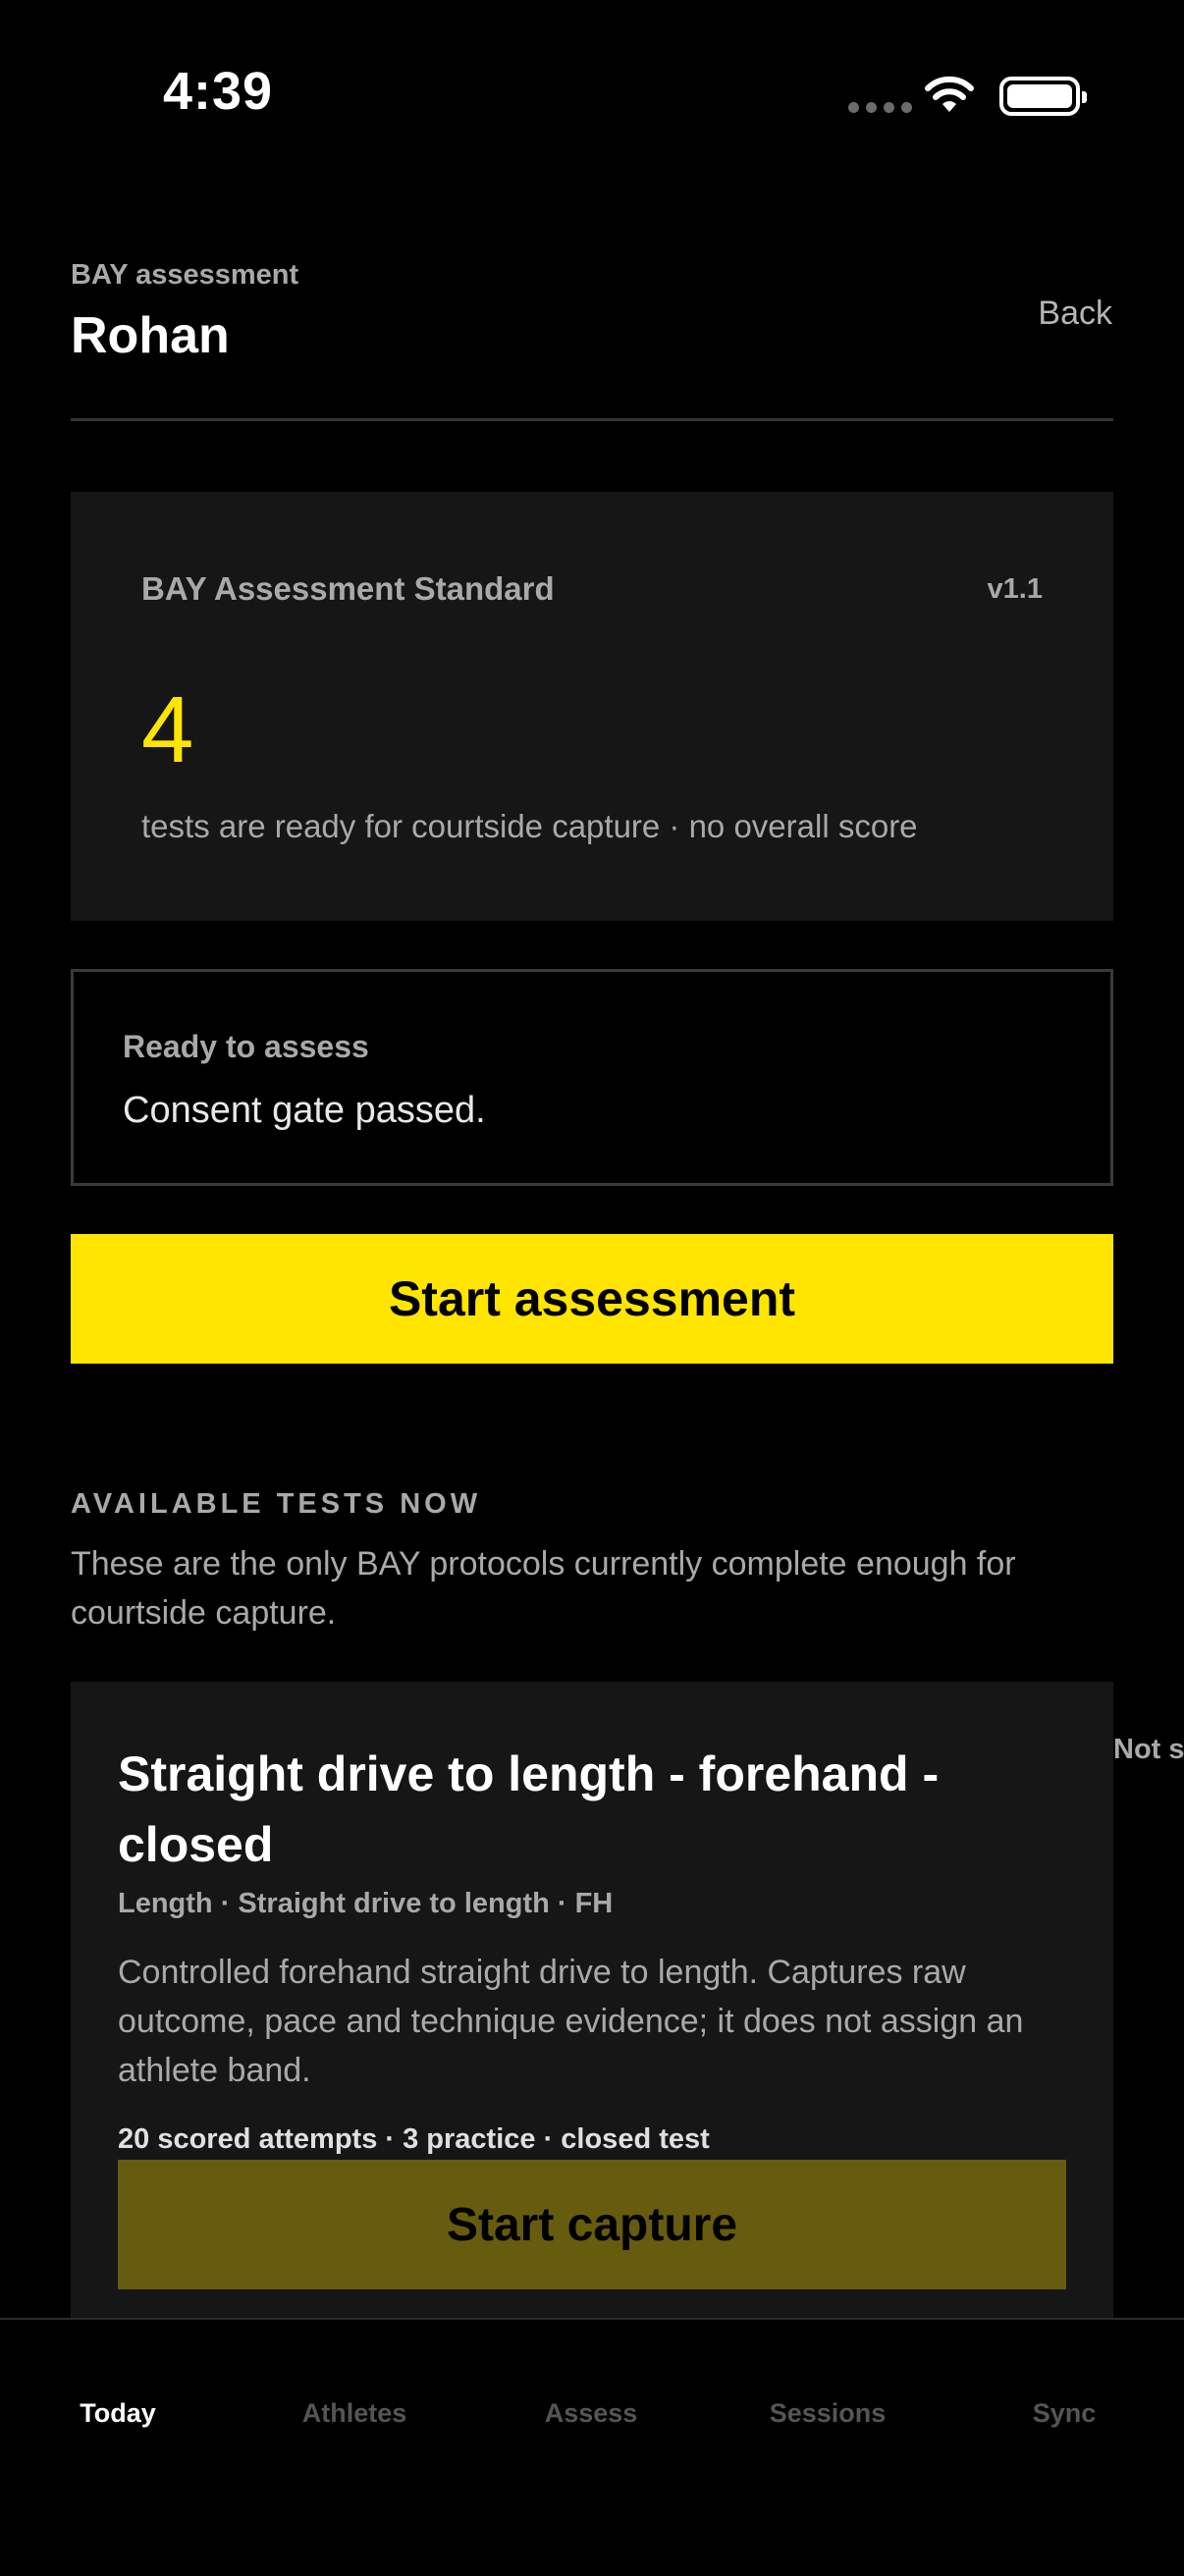 Image resolution: width=1184 pixels, height=2576 pixels. I want to click on next-card-peek: Not s, so click(1148, 1749).